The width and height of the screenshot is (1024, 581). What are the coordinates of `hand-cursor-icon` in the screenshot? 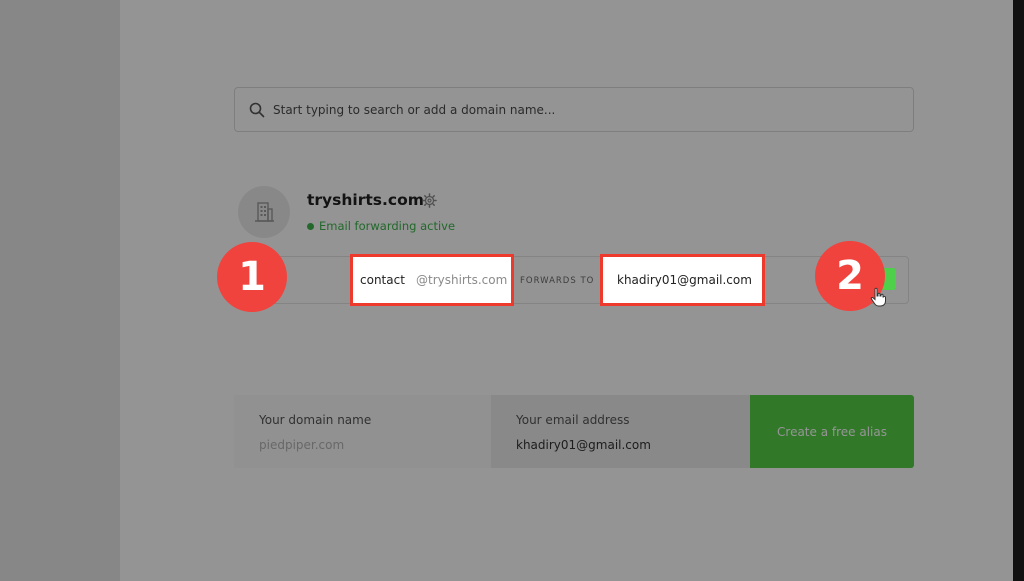 It's located at (878, 297).